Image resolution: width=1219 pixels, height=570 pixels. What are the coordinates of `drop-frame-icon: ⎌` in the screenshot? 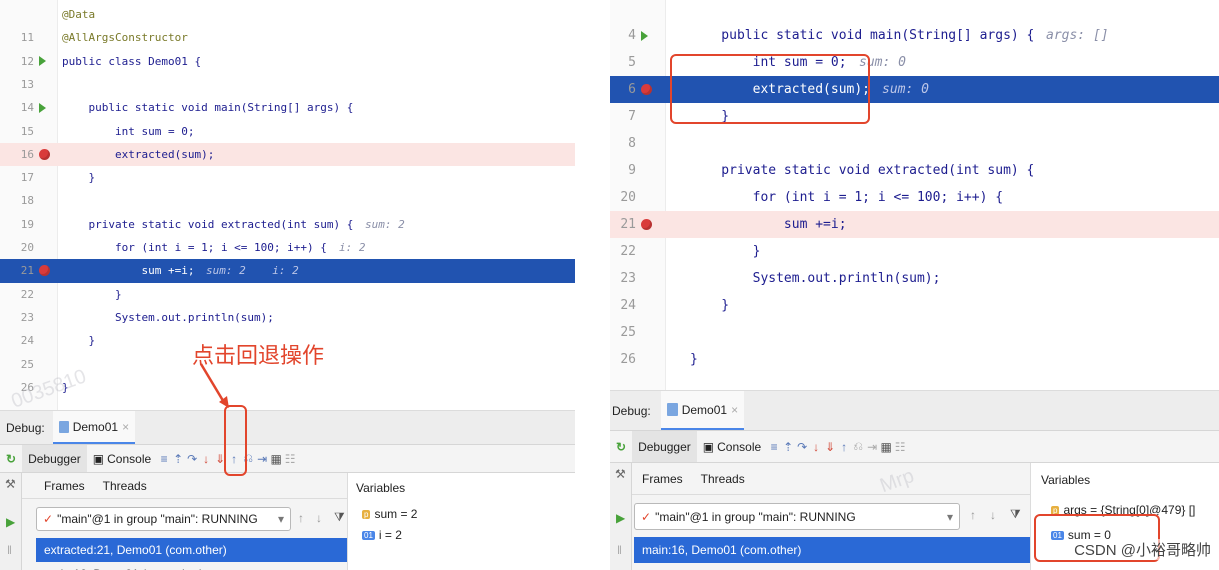 It's located at (858, 446).